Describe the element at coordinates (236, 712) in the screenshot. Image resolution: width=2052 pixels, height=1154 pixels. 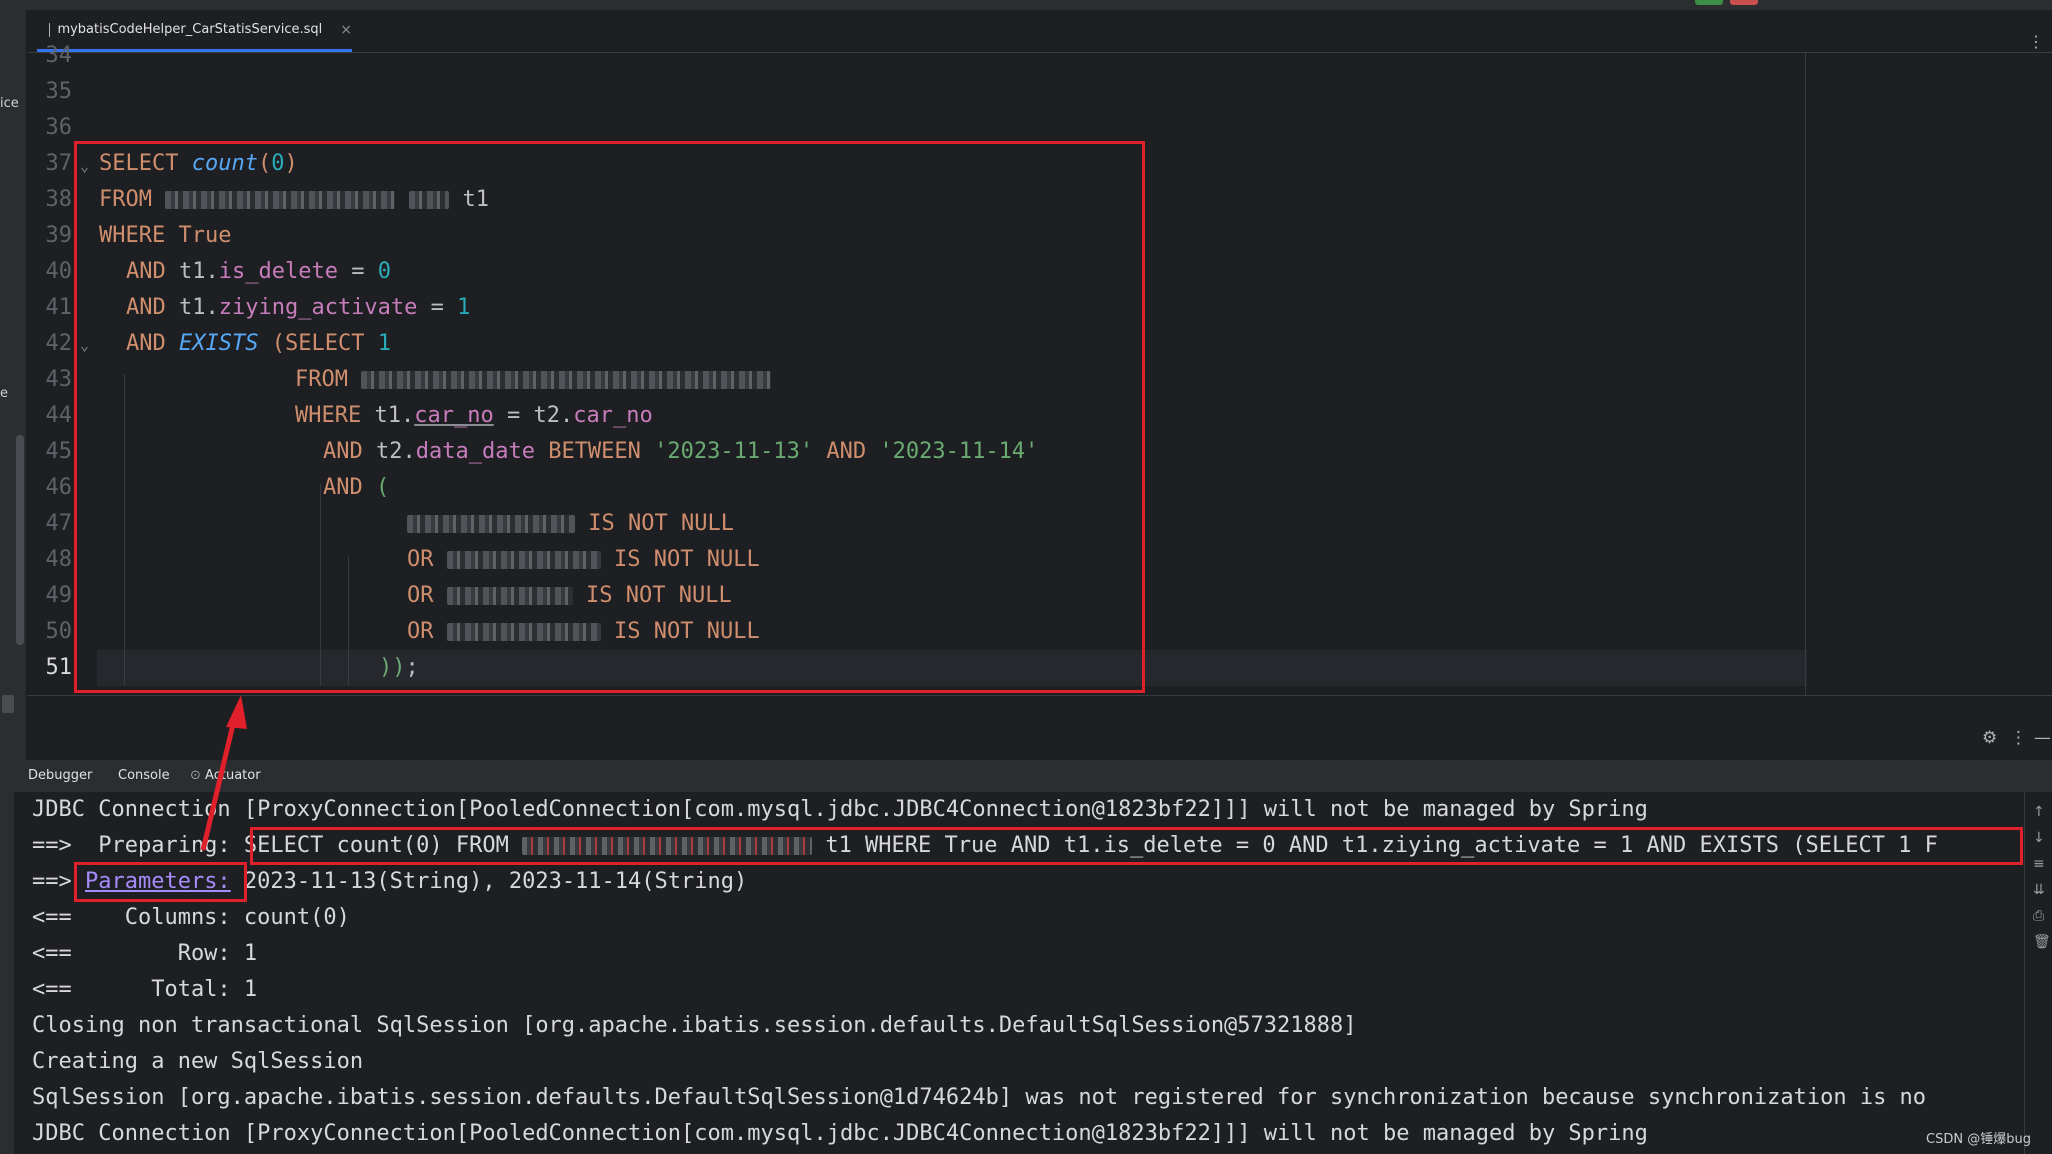
I see `arrow-head` at that location.